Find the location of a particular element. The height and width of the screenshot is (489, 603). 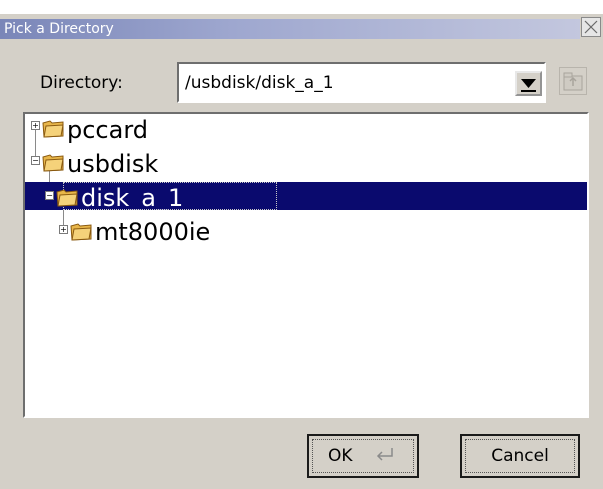

expand-toggle-disk-a-1: − is located at coordinates (49, 195).